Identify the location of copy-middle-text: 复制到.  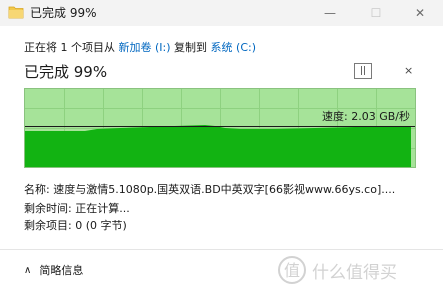
(190, 47).